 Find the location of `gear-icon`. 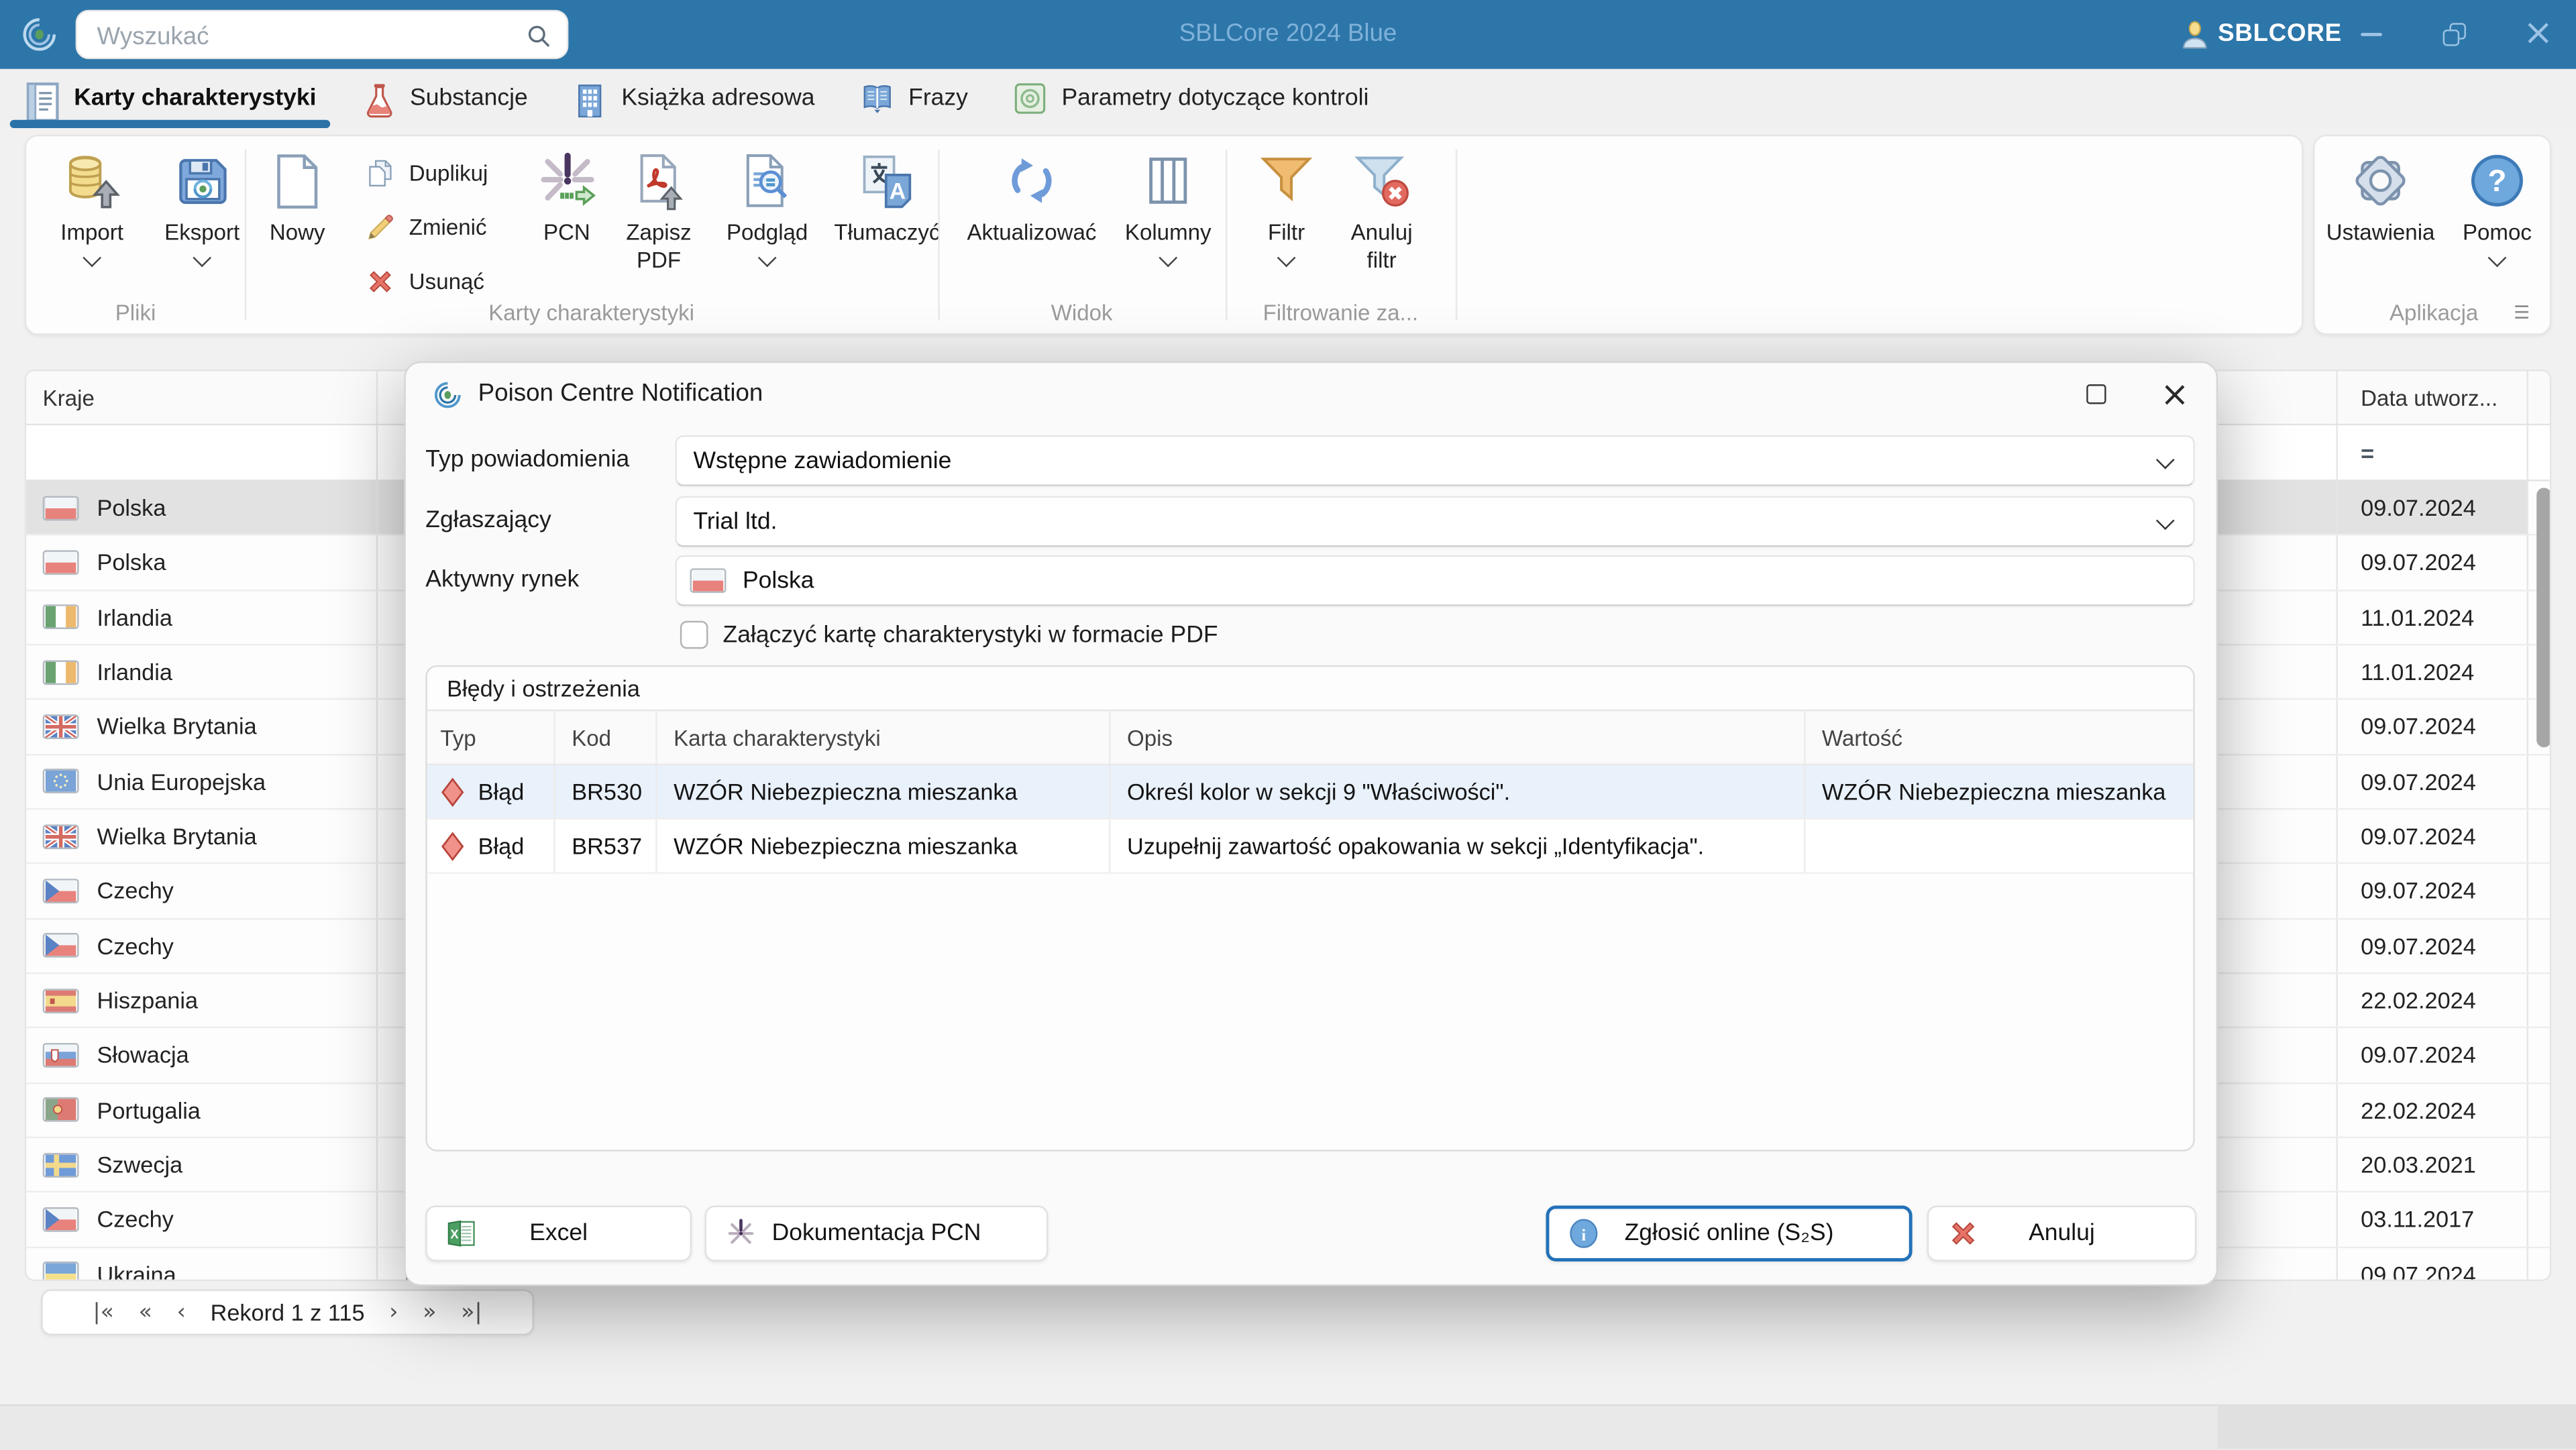

gear-icon is located at coordinates (2380, 181).